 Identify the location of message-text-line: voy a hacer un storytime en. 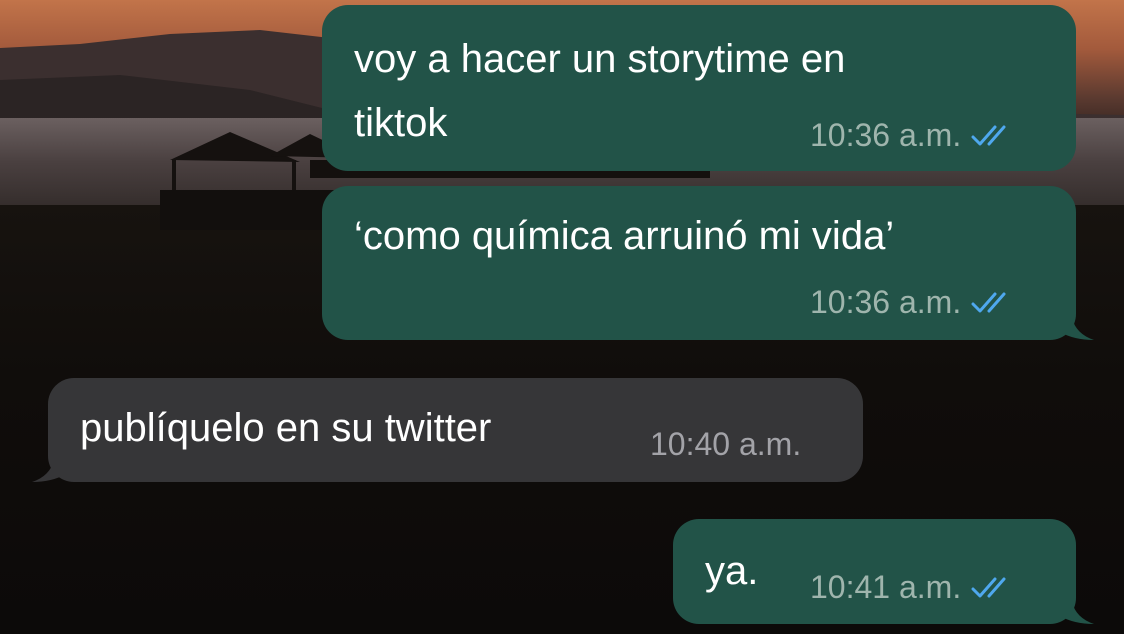
(600, 59).